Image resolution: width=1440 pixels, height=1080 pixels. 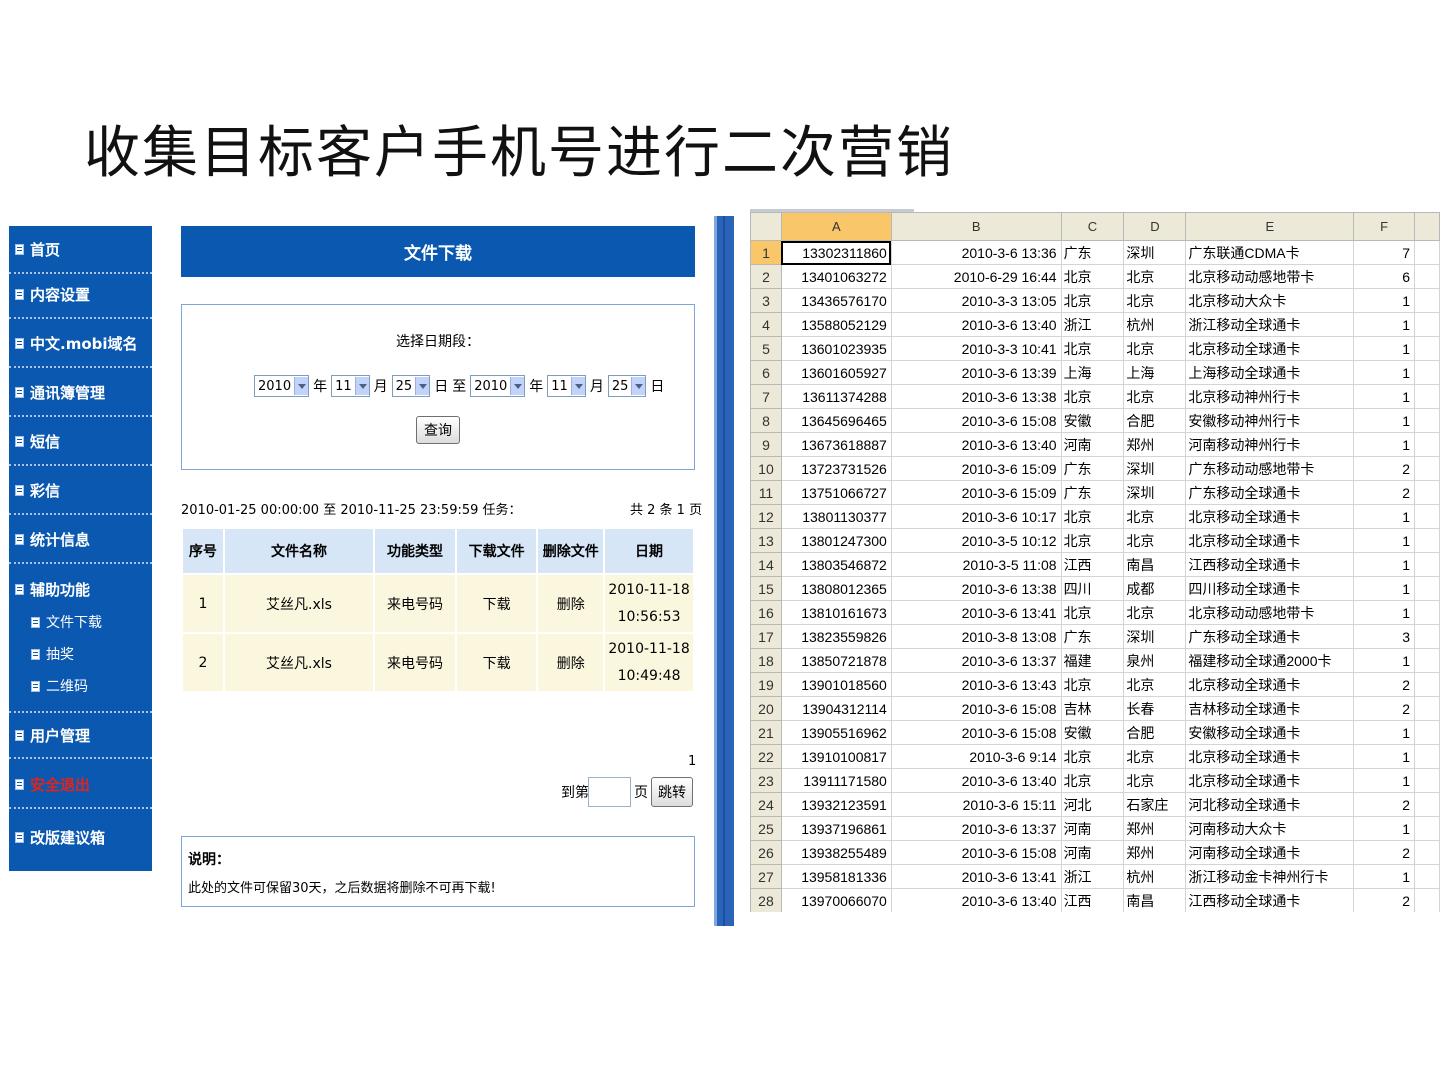 What do you see at coordinates (766, 636) in the screenshot?
I see `row-header: 17` at bounding box center [766, 636].